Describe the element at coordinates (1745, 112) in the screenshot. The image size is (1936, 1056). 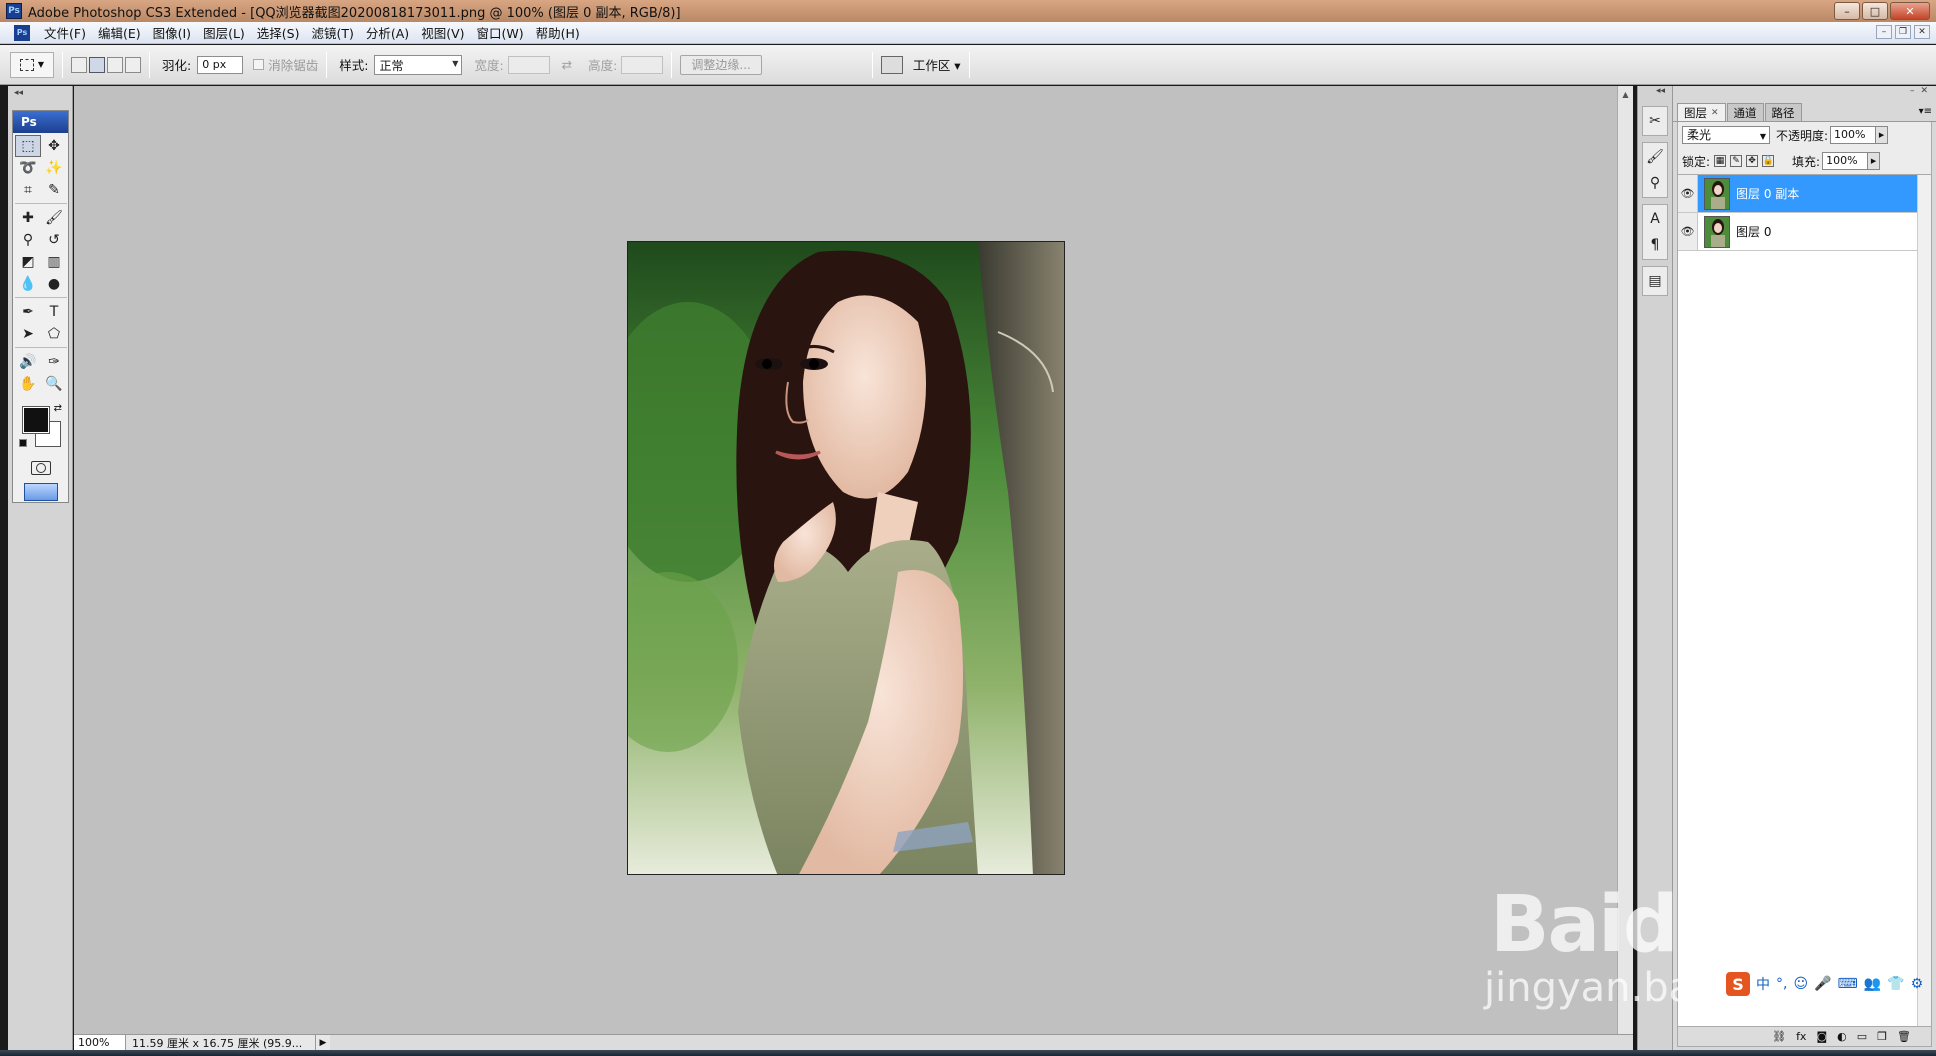
I see `tab-channels: 通道` at that location.